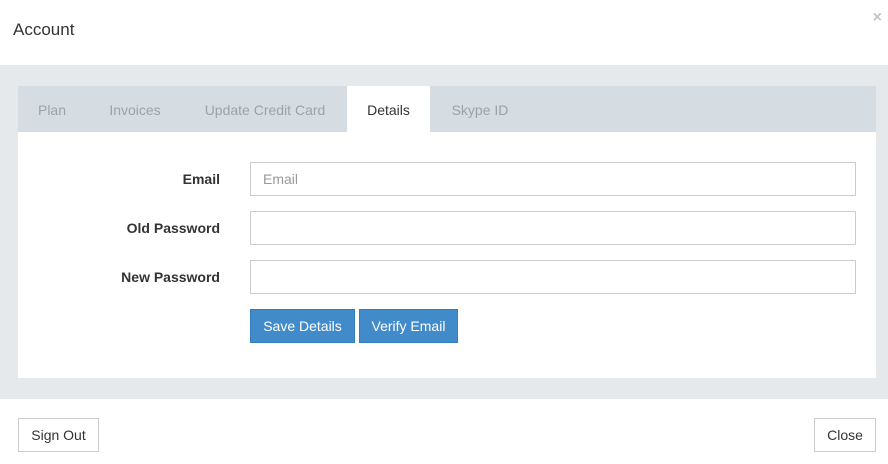 The height and width of the screenshot is (464, 888). What do you see at coordinates (52, 109) in the screenshot?
I see `tab-plan: Plan` at bounding box center [52, 109].